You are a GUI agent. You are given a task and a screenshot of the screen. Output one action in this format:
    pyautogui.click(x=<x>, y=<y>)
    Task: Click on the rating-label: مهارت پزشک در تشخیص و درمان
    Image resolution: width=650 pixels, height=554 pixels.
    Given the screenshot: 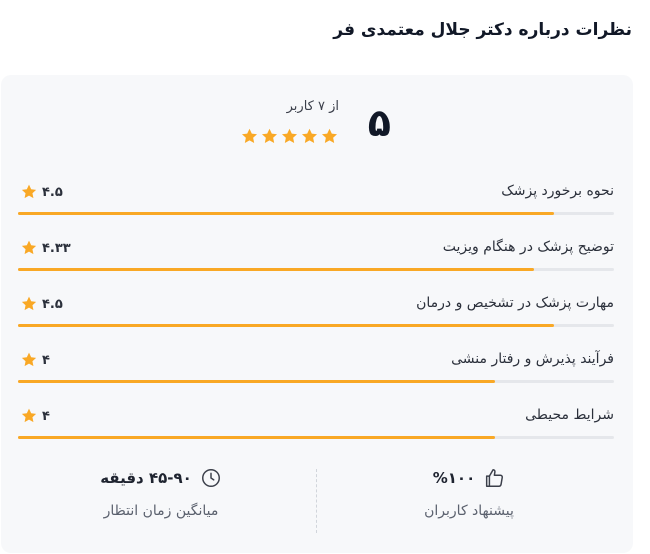 What is the action you would take?
    pyautogui.click(x=515, y=303)
    